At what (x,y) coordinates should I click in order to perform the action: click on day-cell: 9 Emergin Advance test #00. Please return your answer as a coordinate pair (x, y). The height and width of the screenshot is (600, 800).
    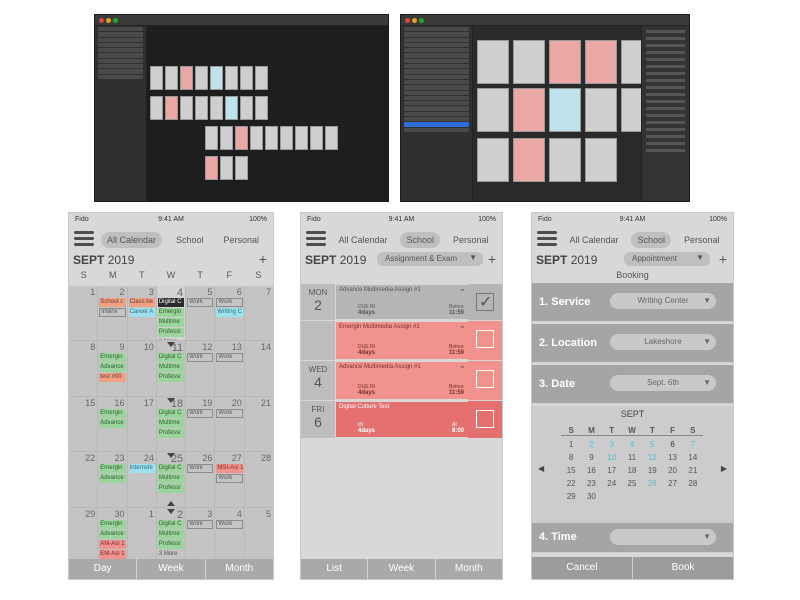
    Looking at the image, I should click on (112, 368).